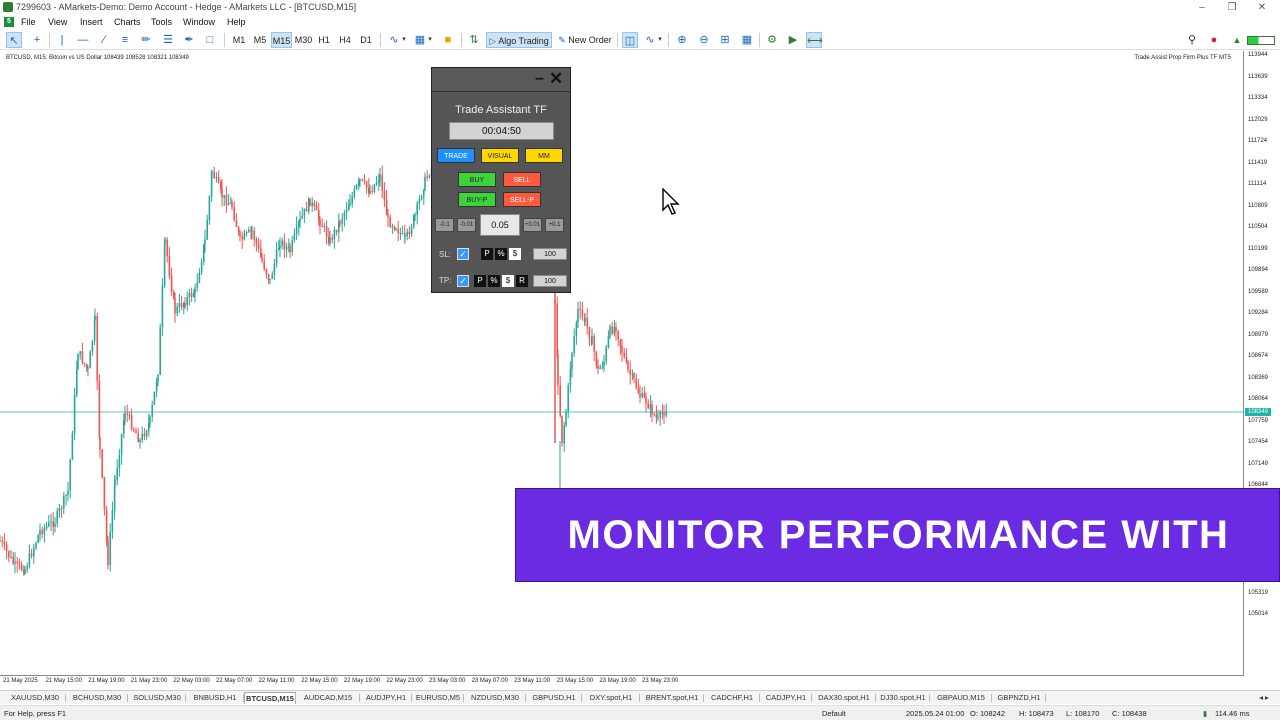 This screenshot has width=1280, height=720. Describe the element at coordinates (682, 40) in the screenshot. I see `zoom-in-icon: ⊕` at that location.